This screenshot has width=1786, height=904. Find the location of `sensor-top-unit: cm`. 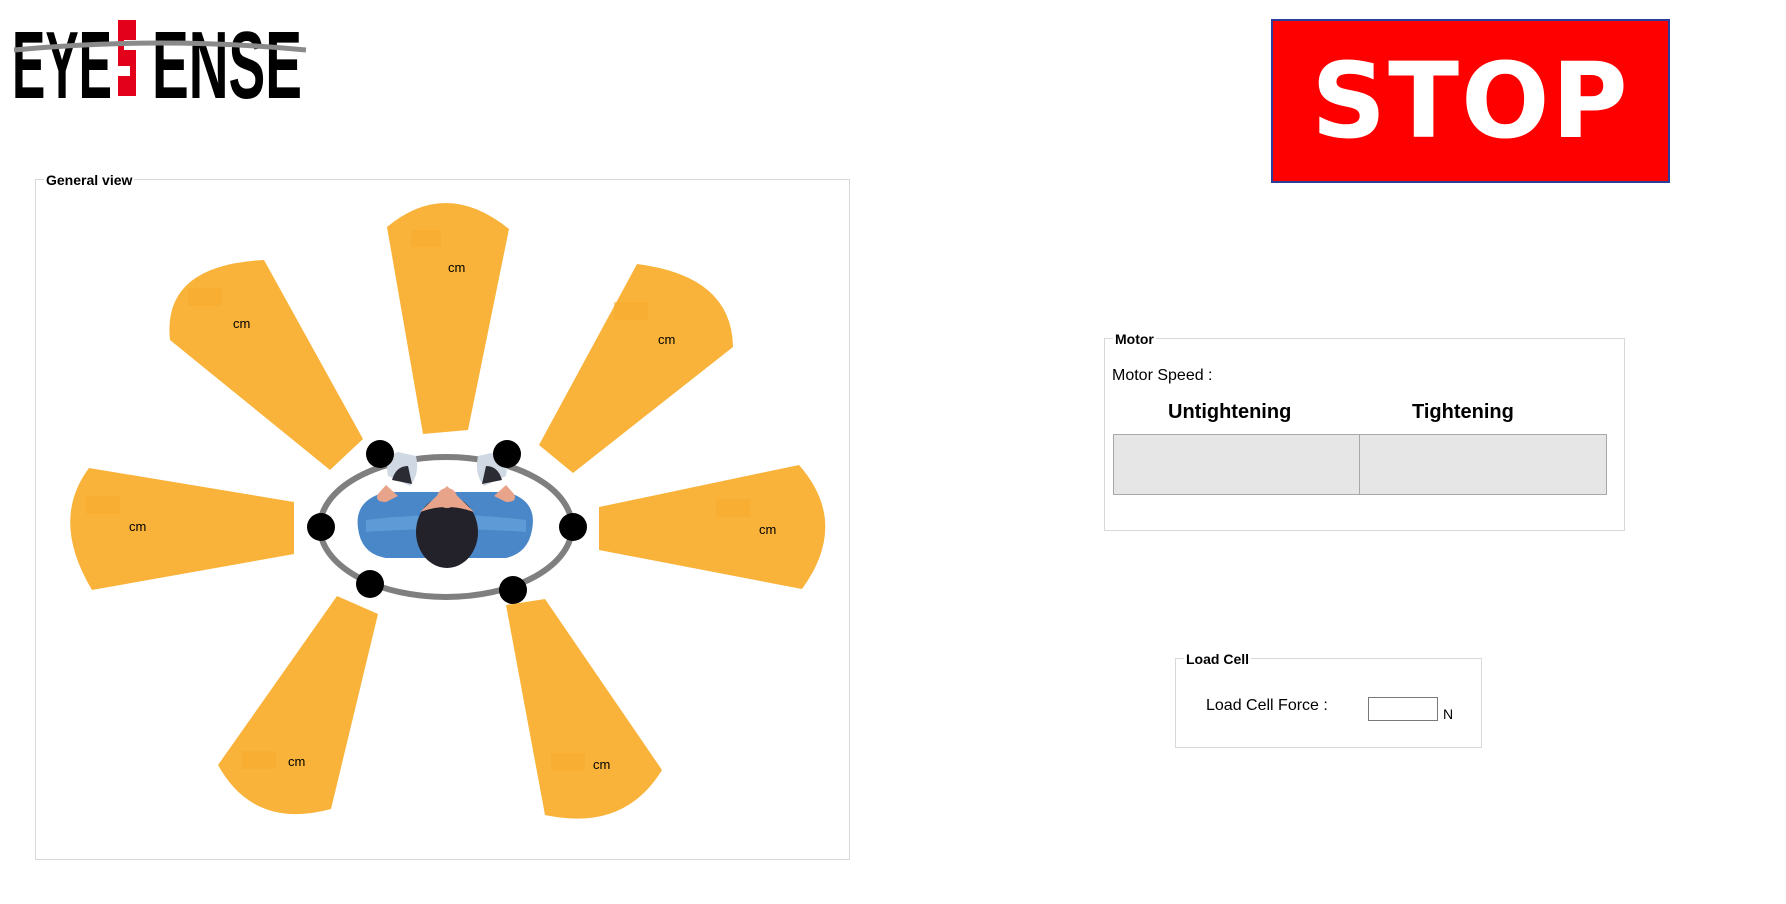

sensor-top-unit: cm is located at coordinates (457, 267).